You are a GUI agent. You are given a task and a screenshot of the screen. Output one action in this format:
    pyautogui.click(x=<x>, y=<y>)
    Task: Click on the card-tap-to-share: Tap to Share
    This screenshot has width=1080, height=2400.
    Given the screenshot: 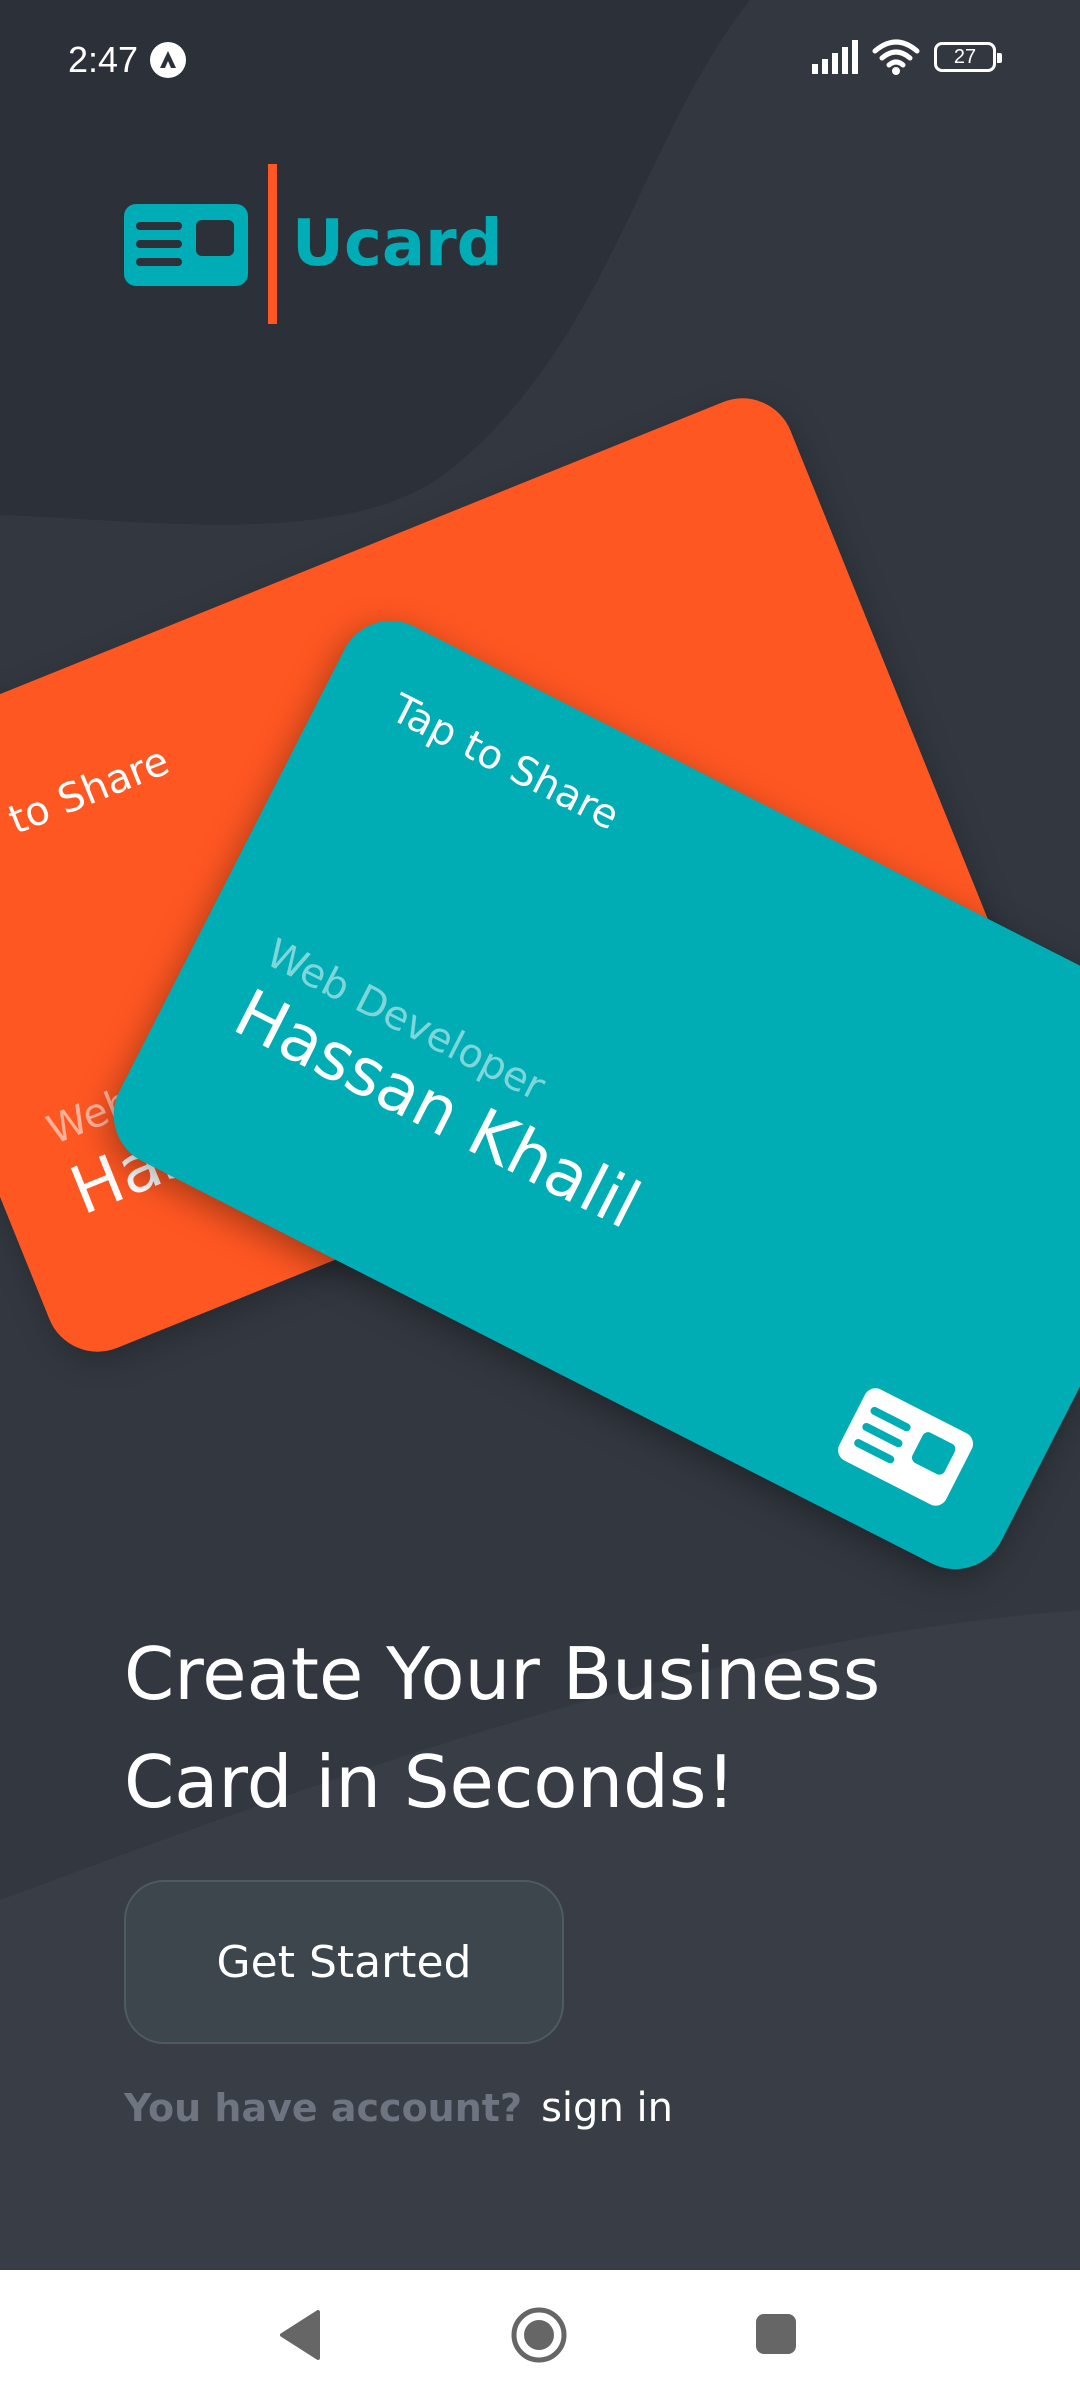 What is the action you would take?
    pyautogui.click(x=88, y=806)
    